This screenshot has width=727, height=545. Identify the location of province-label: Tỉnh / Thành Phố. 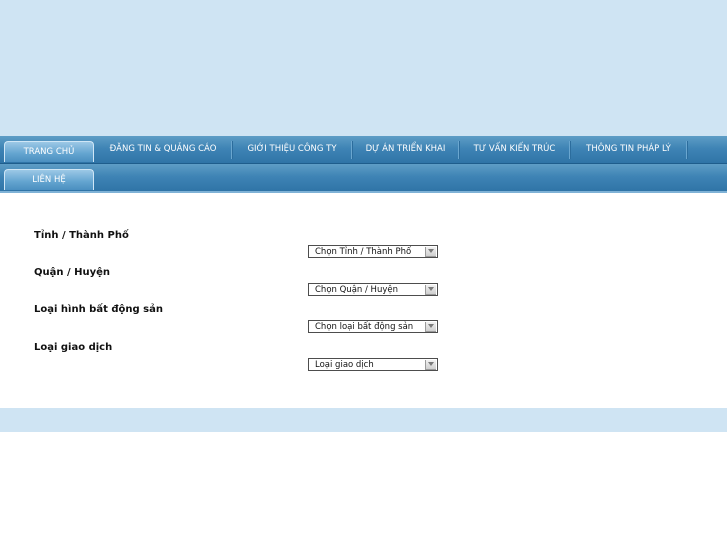
(81, 235).